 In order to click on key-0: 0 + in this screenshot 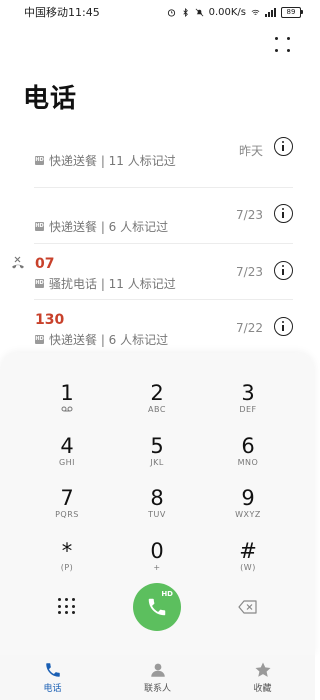, I will do `click(157, 561)`.